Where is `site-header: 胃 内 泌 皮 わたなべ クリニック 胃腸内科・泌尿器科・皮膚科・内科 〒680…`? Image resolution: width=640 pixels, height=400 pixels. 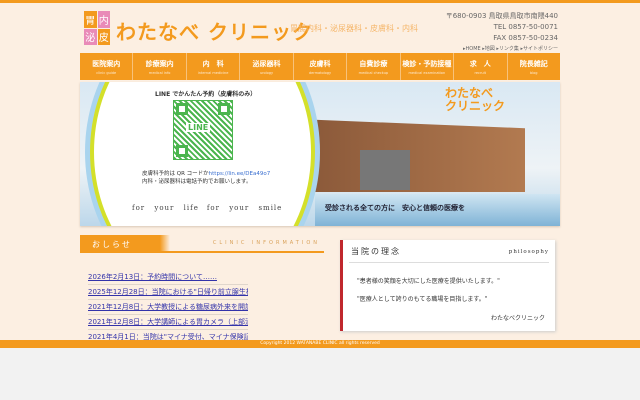 site-header: 胃 内 泌 皮 わたなべ クリニック 胃腸内科・泌尿器科・皮膚科・内科 〒680… is located at coordinates (320, 29).